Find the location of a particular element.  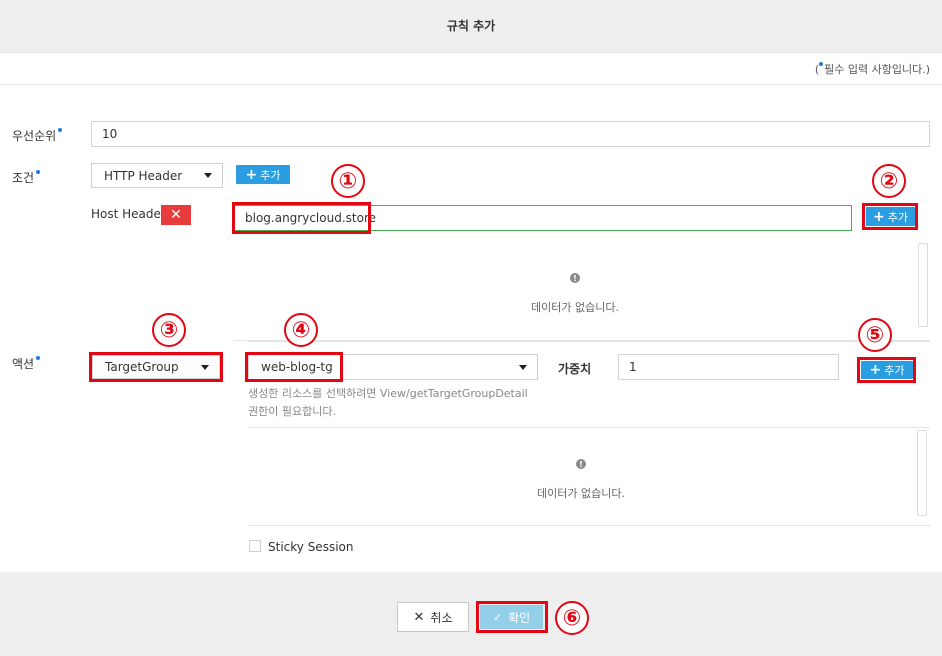

plus-icon: + is located at coordinates (251, 174).